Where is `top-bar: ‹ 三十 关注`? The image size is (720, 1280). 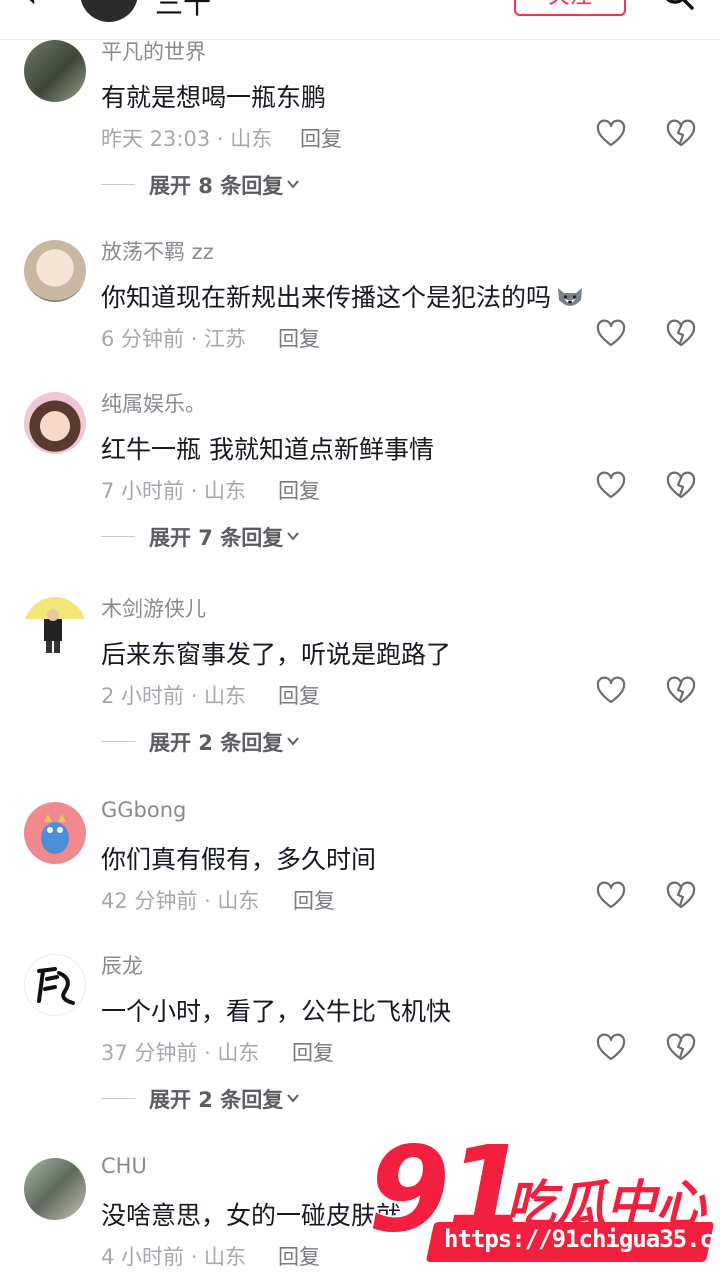
top-bar: ‹ 三十 关注 is located at coordinates (360, 20).